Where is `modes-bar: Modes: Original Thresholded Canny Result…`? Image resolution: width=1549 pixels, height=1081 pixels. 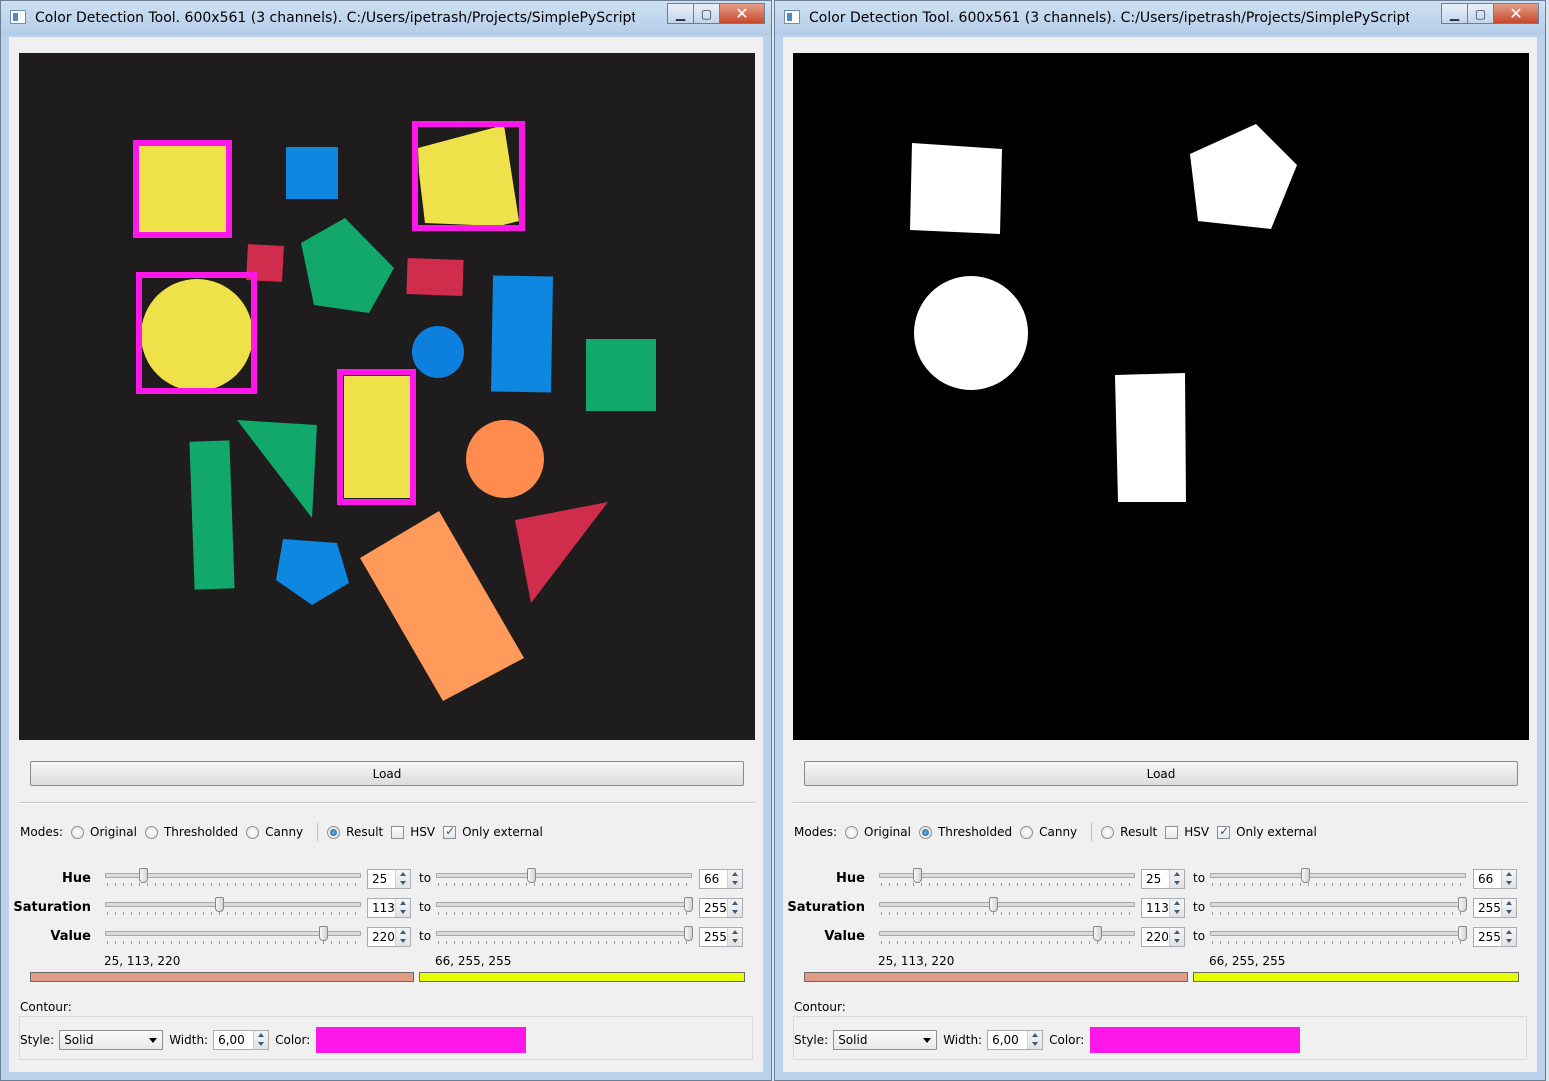
modes-bar: Modes: Original Thresholded Canny Result… is located at coordinates (283, 832).